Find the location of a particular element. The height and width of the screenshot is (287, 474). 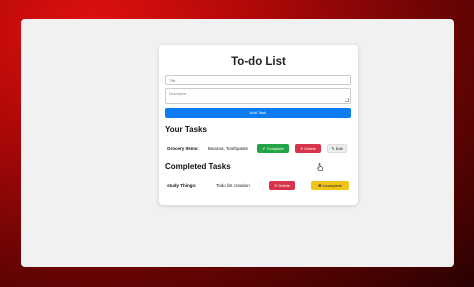

check-icon: ✔ is located at coordinates (264, 148).